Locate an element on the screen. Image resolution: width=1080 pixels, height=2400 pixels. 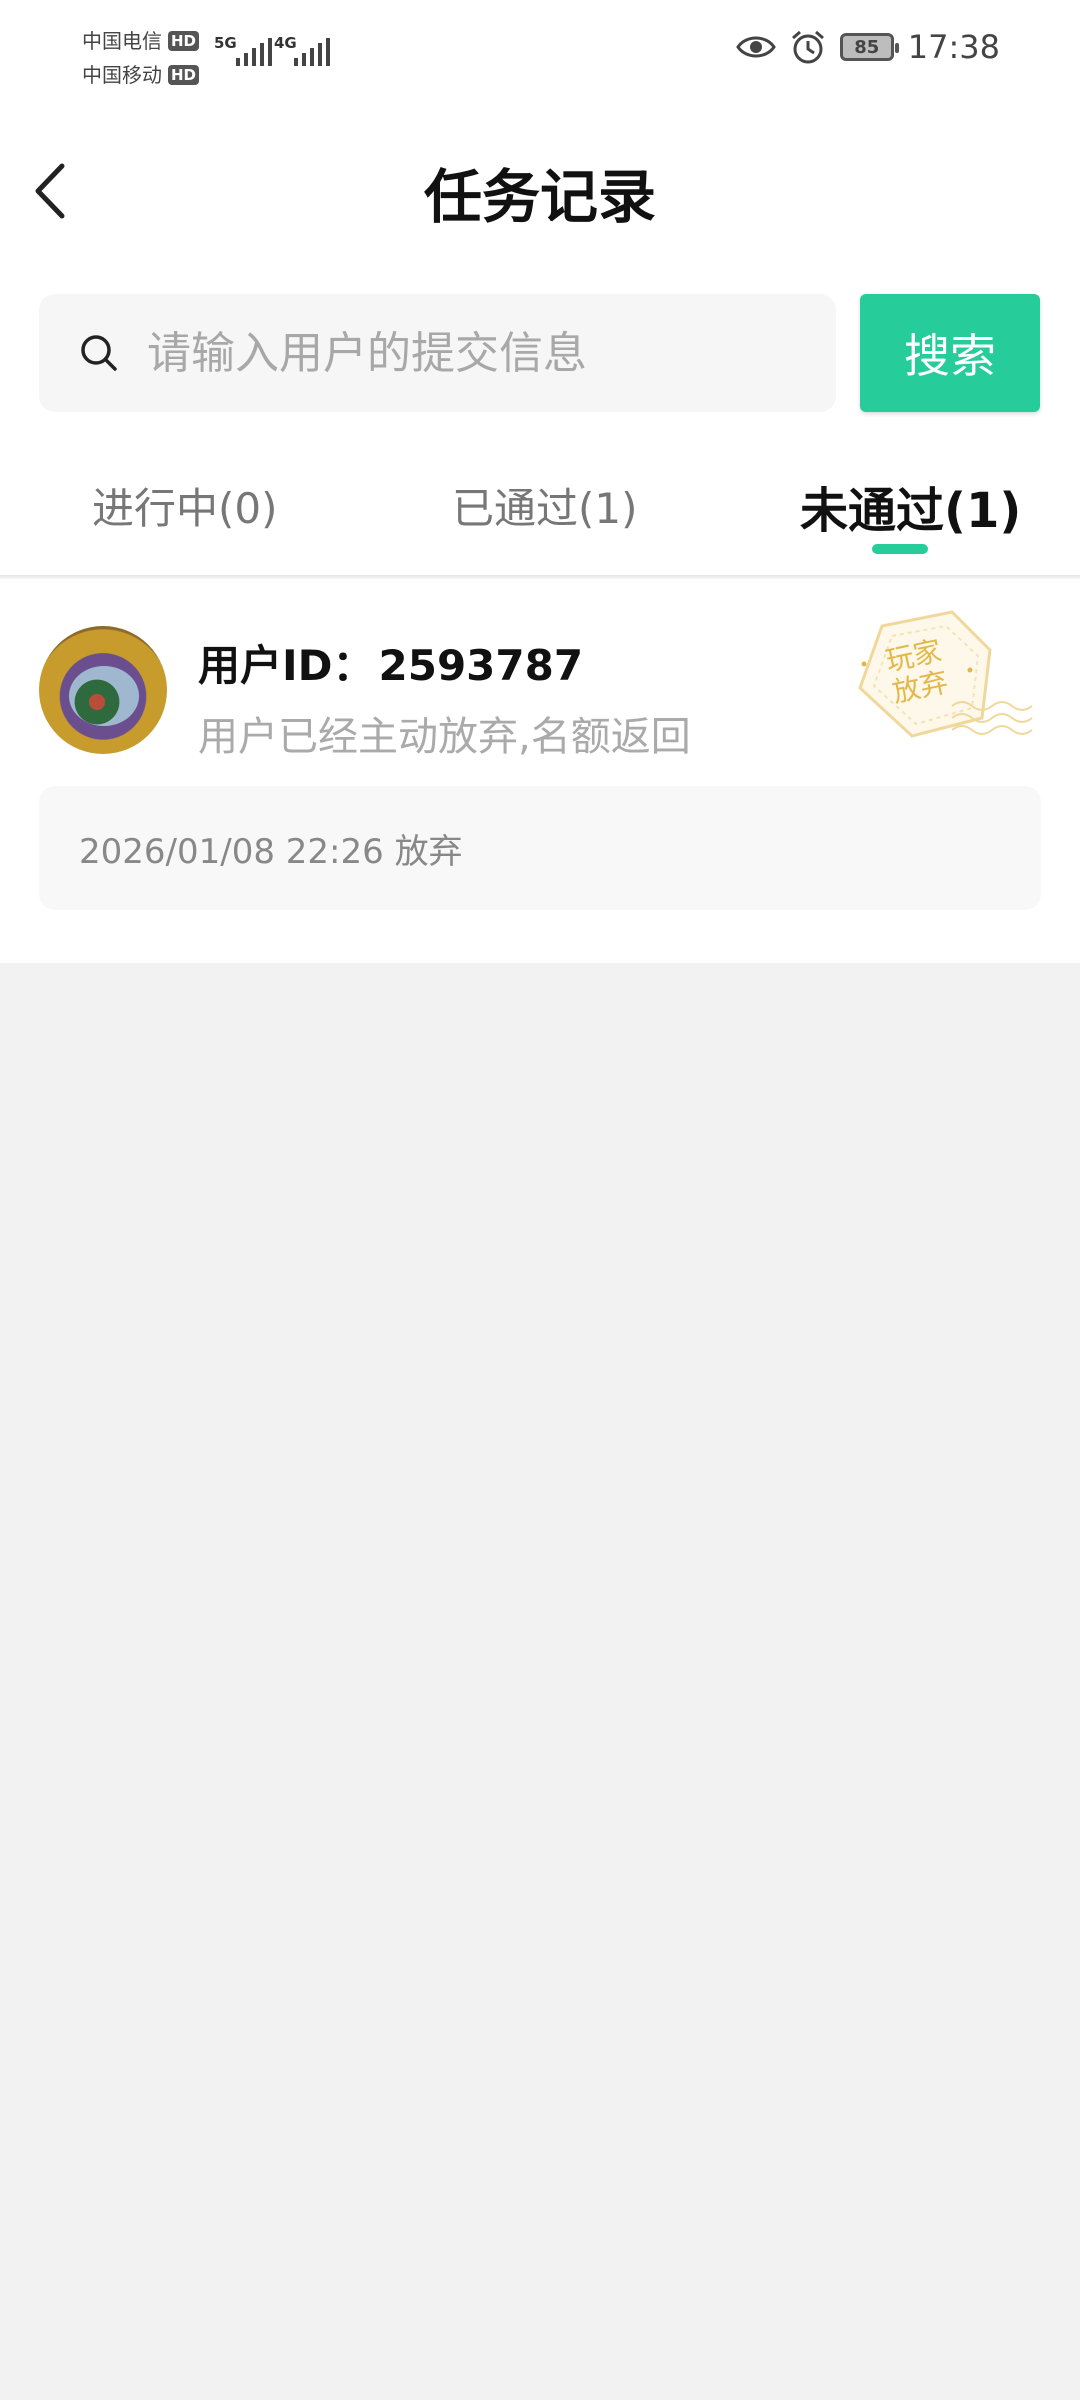
alarm-icon is located at coordinates (807, 47).